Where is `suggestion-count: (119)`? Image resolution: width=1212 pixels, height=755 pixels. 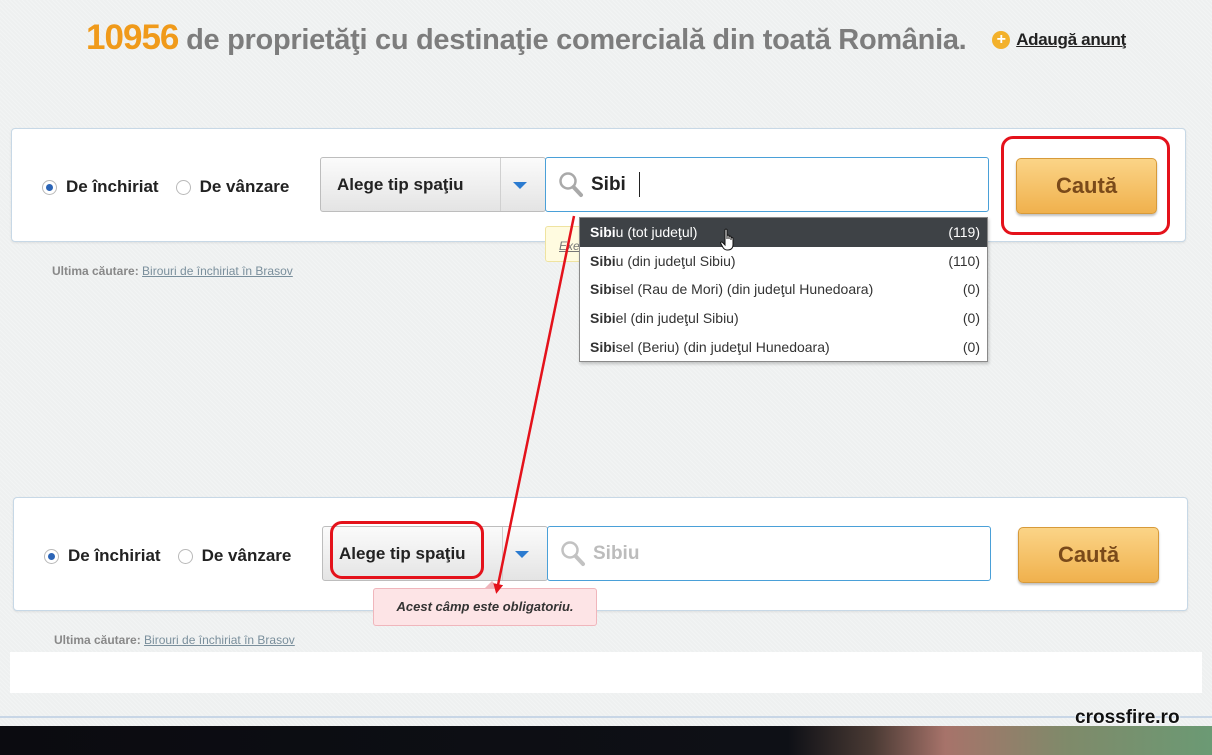 suggestion-count: (119) is located at coordinates (964, 232).